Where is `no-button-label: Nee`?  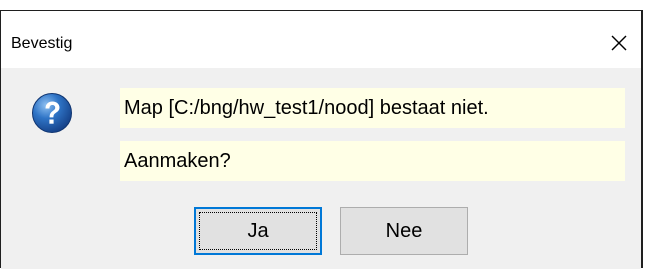 no-button-label: Nee is located at coordinates (404, 231).